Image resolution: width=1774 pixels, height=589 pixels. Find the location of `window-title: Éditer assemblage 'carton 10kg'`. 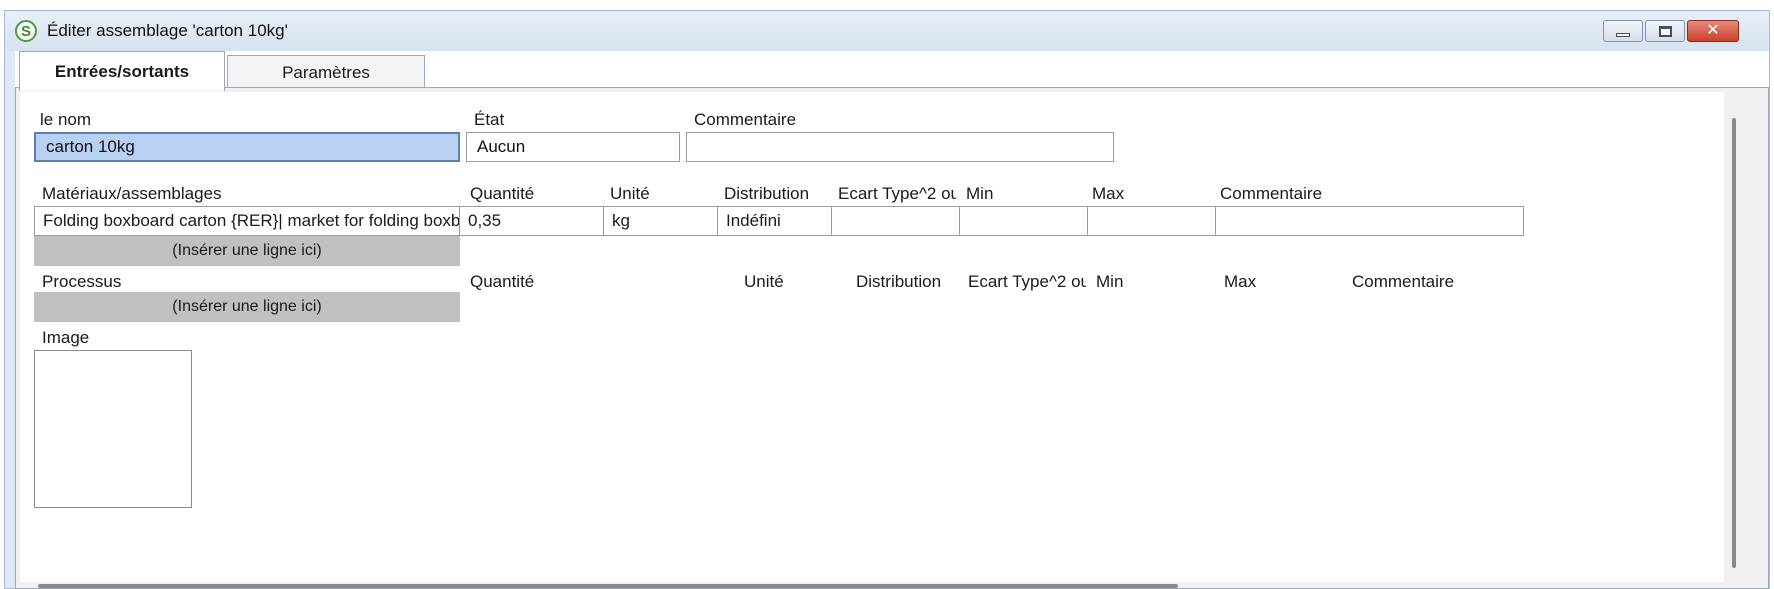

window-title: Éditer assemblage 'carton 10kg' is located at coordinates (167, 30).